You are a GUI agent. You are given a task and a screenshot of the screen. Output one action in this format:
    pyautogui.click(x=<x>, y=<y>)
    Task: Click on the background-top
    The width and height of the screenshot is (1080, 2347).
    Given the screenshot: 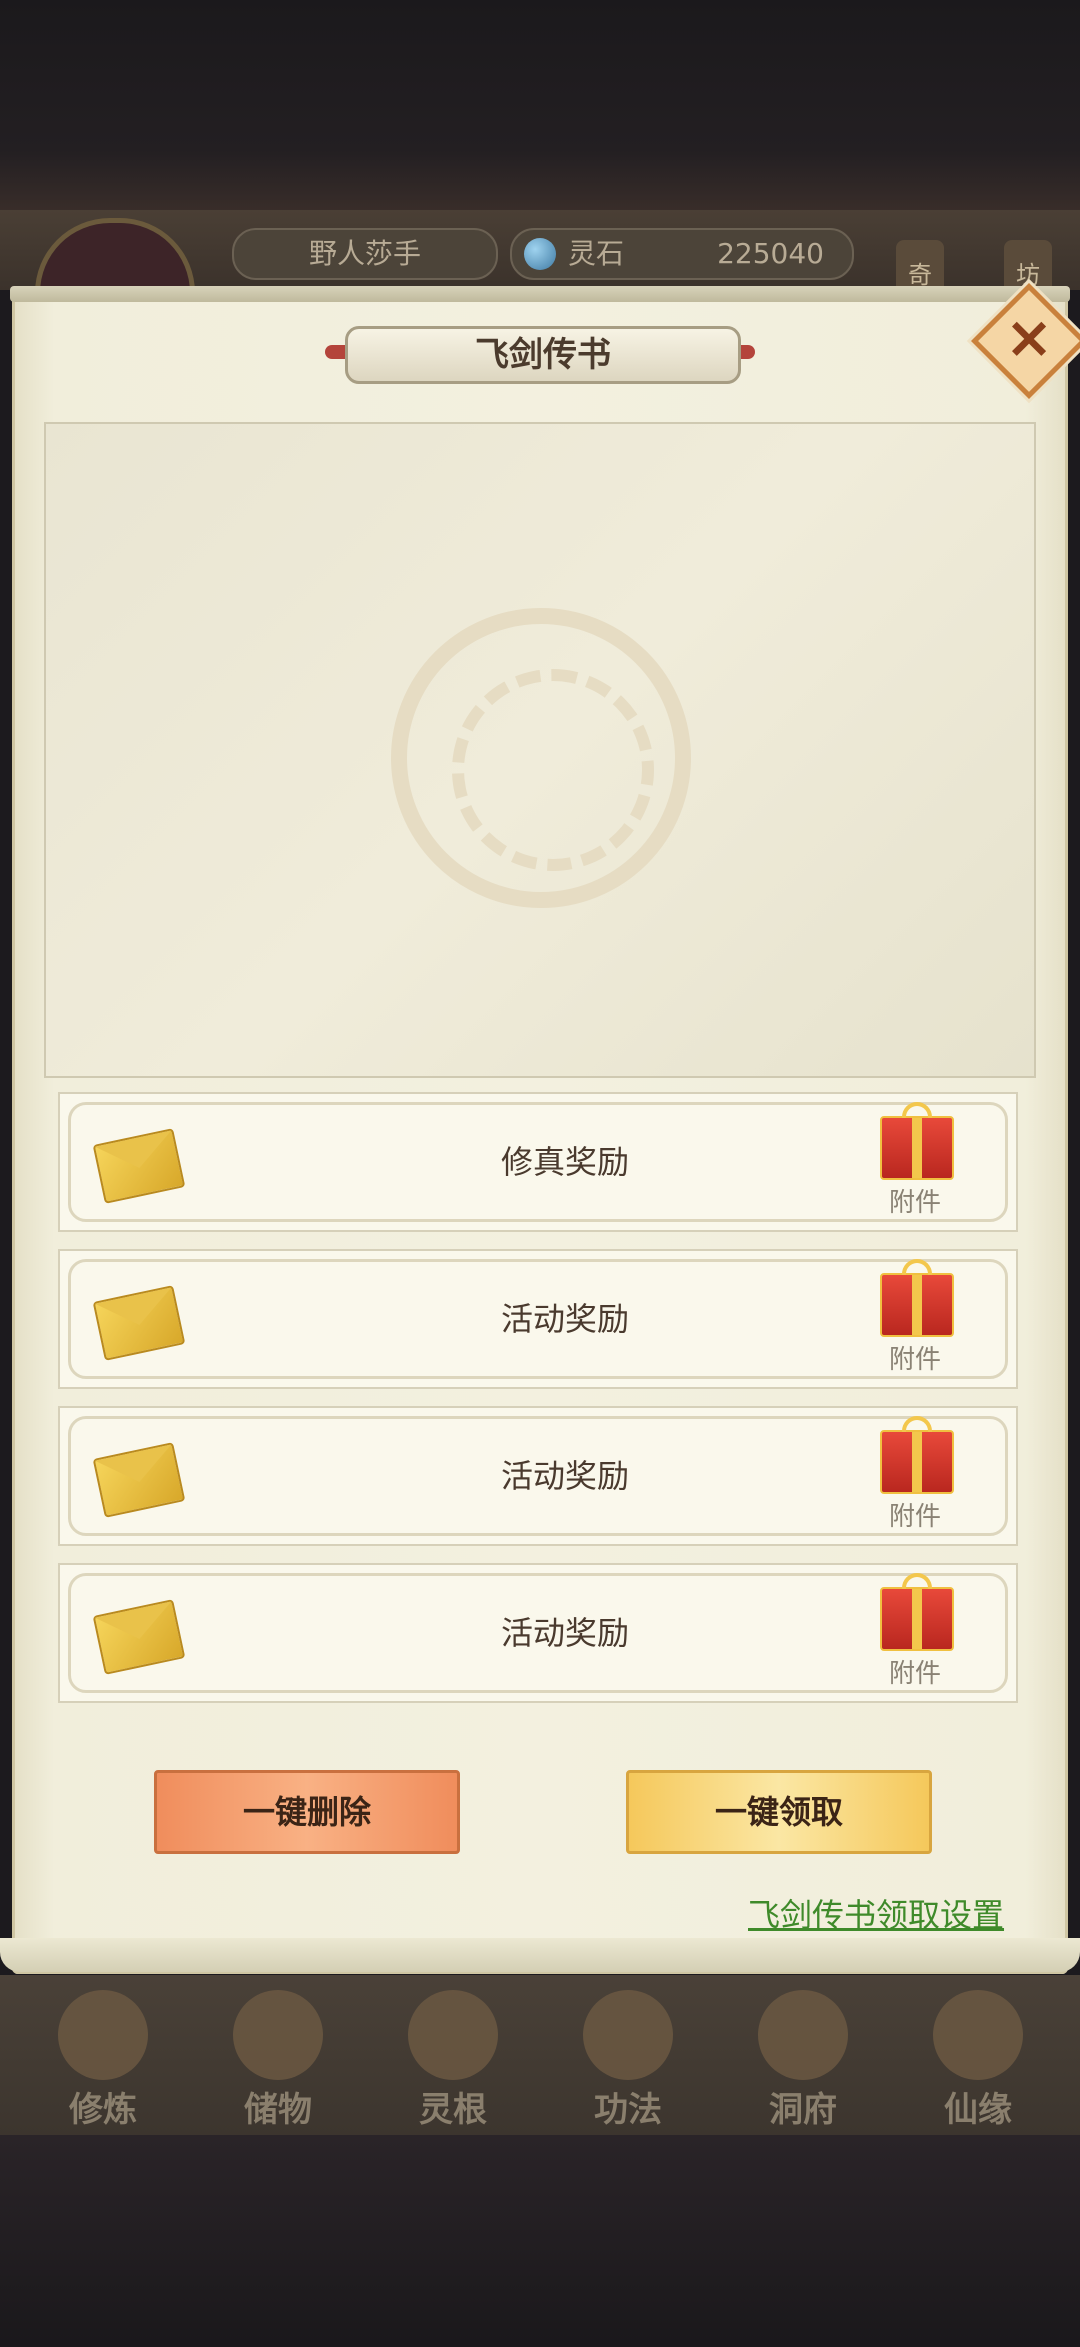 What is the action you would take?
    pyautogui.click(x=540, y=107)
    